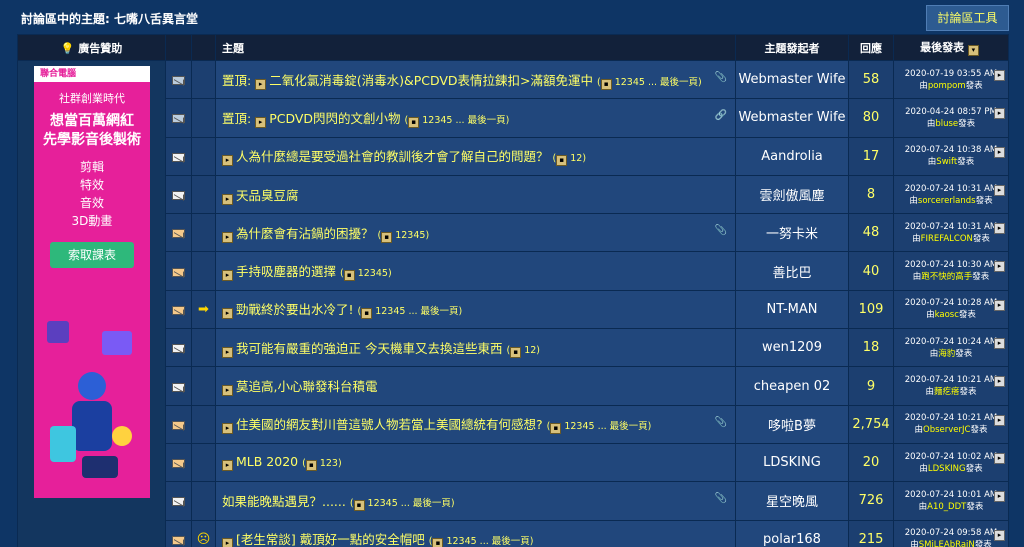 The height and width of the screenshot is (547, 1024). Describe the element at coordinates (951, 47) in the screenshot. I see `last-post-column-header: 最後發表 ▾` at that location.